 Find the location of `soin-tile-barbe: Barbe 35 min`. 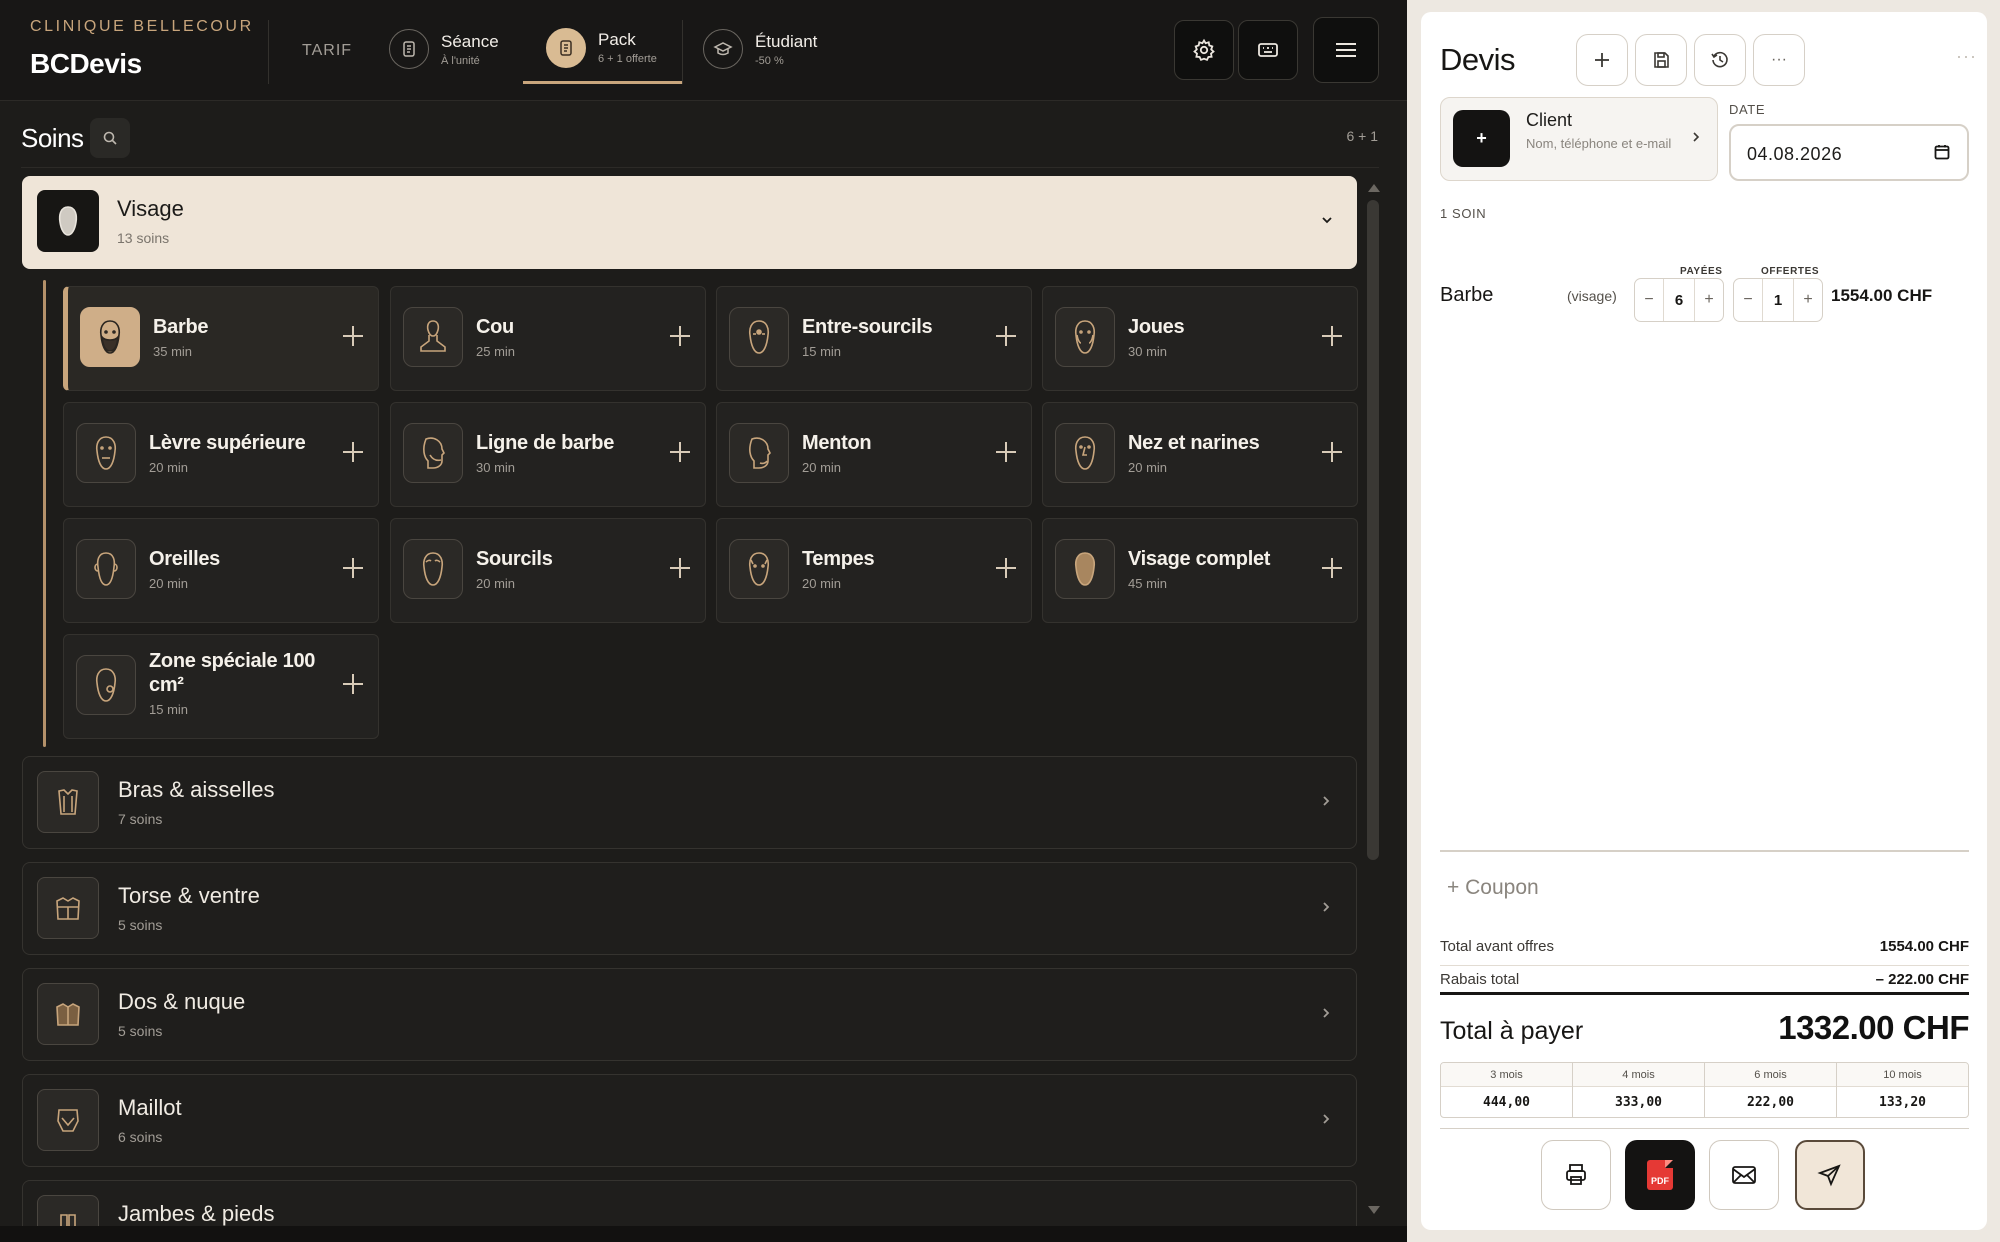

soin-tile-barbe: Barbe 35 min is located at coordinates (221, 338).